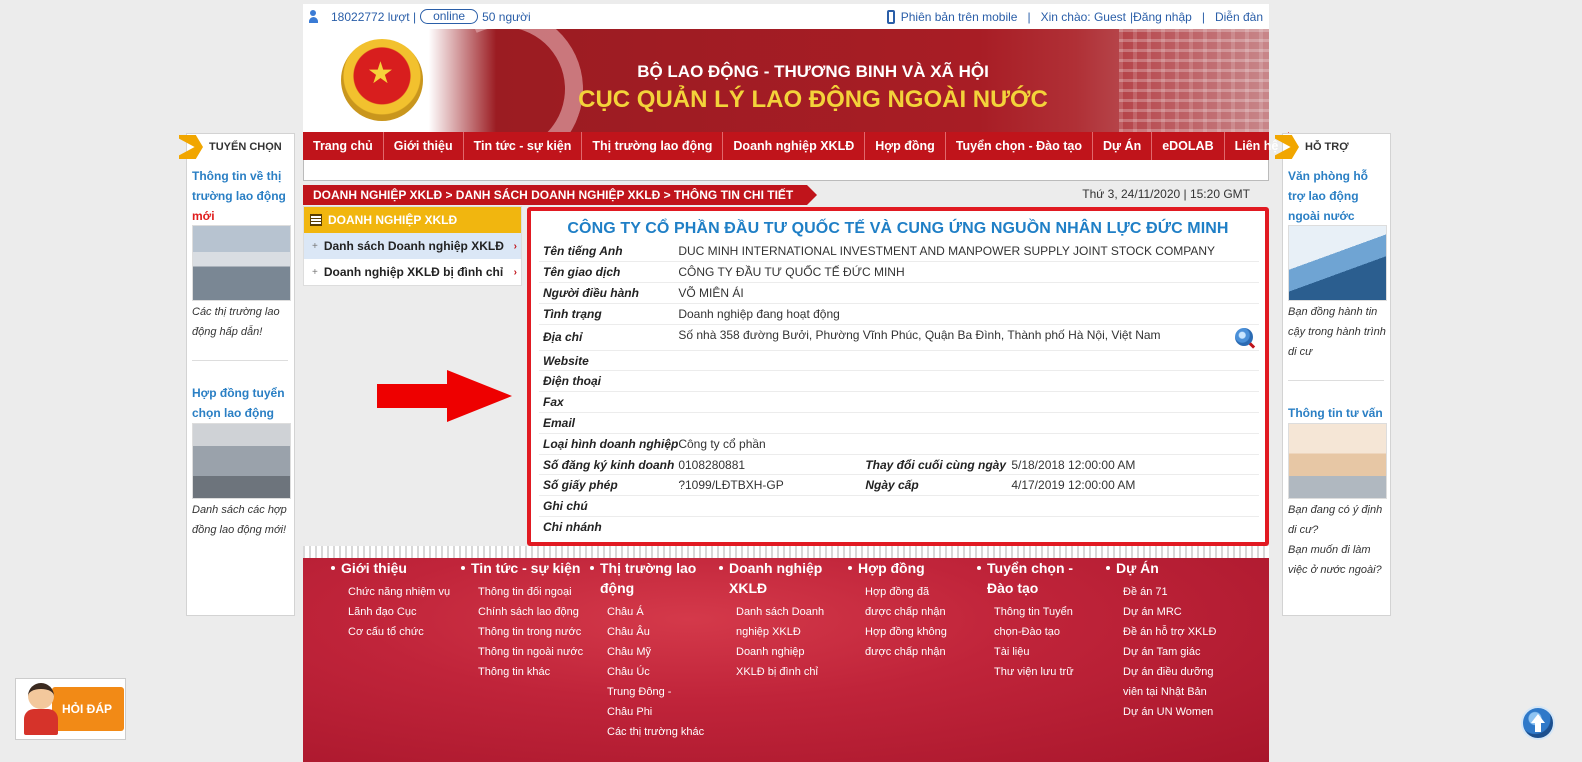 The height and width of the screenshot is (762, 1582). I want to click on footer-heading: Dự Án, so click(1171, 568).